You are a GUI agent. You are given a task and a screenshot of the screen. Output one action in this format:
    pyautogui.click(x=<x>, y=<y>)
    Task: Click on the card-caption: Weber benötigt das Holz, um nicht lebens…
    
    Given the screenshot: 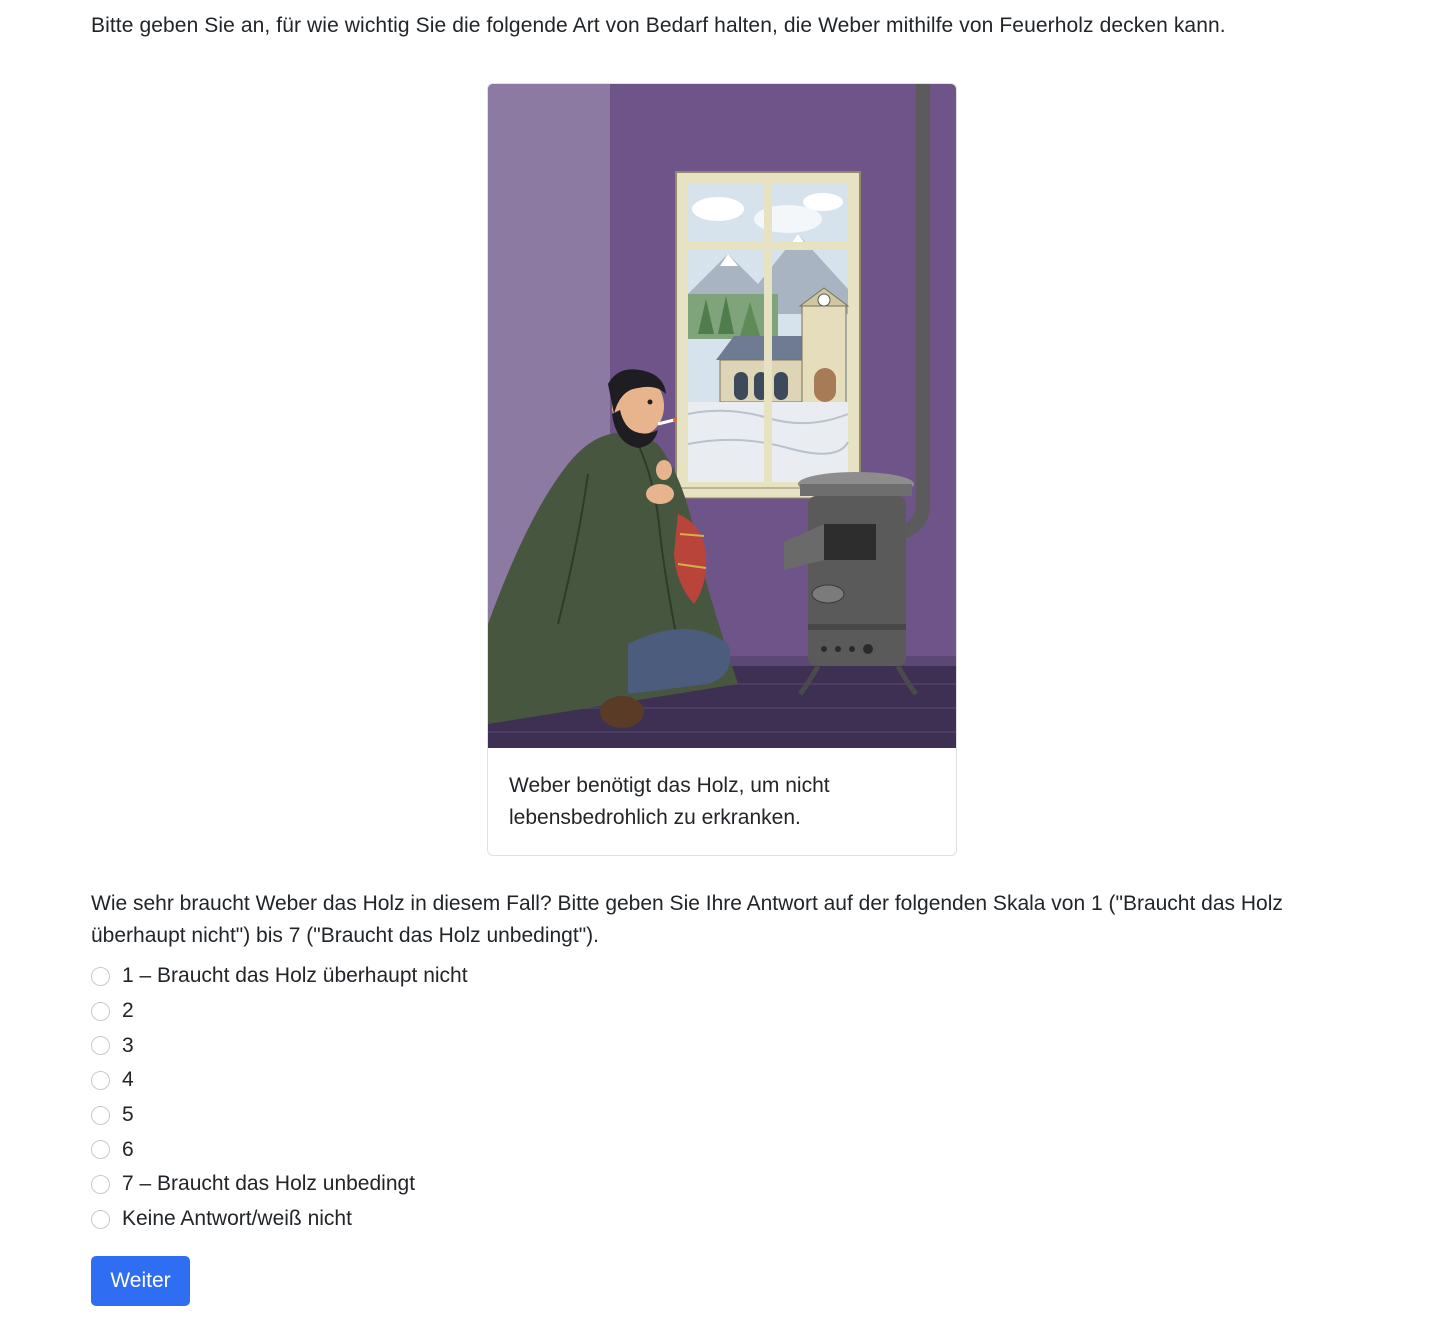 What is the action you would take?
    pyautogui.click(x=669, y=801)
    